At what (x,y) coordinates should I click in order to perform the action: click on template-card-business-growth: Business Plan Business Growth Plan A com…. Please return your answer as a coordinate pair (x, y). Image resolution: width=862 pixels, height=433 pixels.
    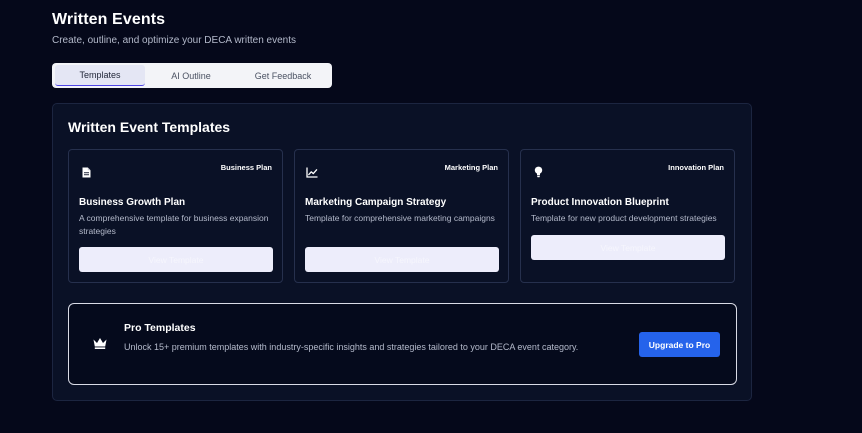
    Looking at the image, I should click on (175, 216).